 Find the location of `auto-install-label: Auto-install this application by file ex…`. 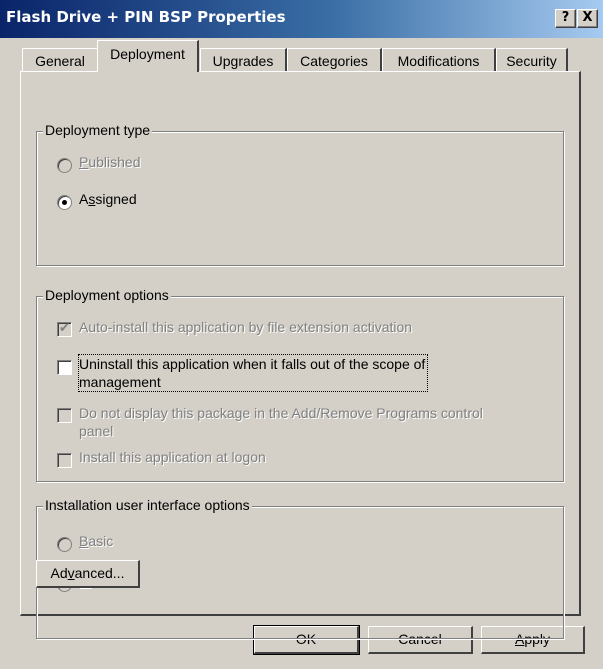

auto-install-label: Auto-install this application by file ex… is located at coordinates (246, 327).